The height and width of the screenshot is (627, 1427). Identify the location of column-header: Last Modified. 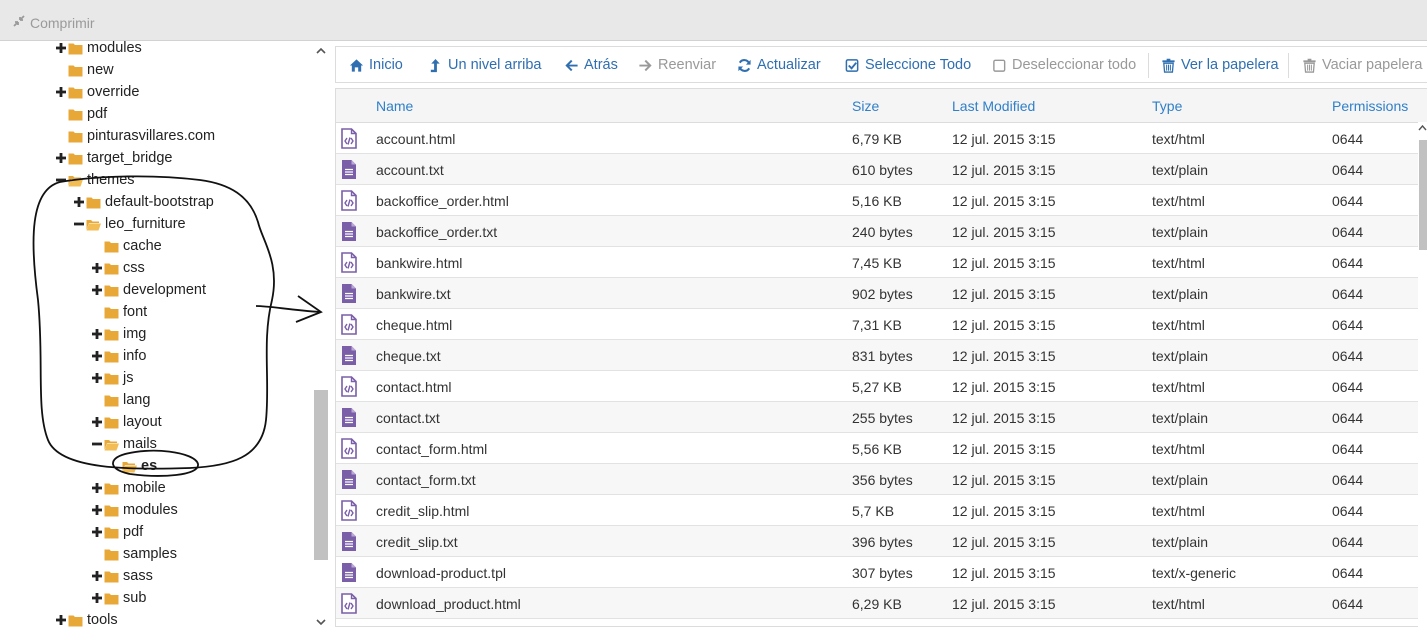
(993, 106).